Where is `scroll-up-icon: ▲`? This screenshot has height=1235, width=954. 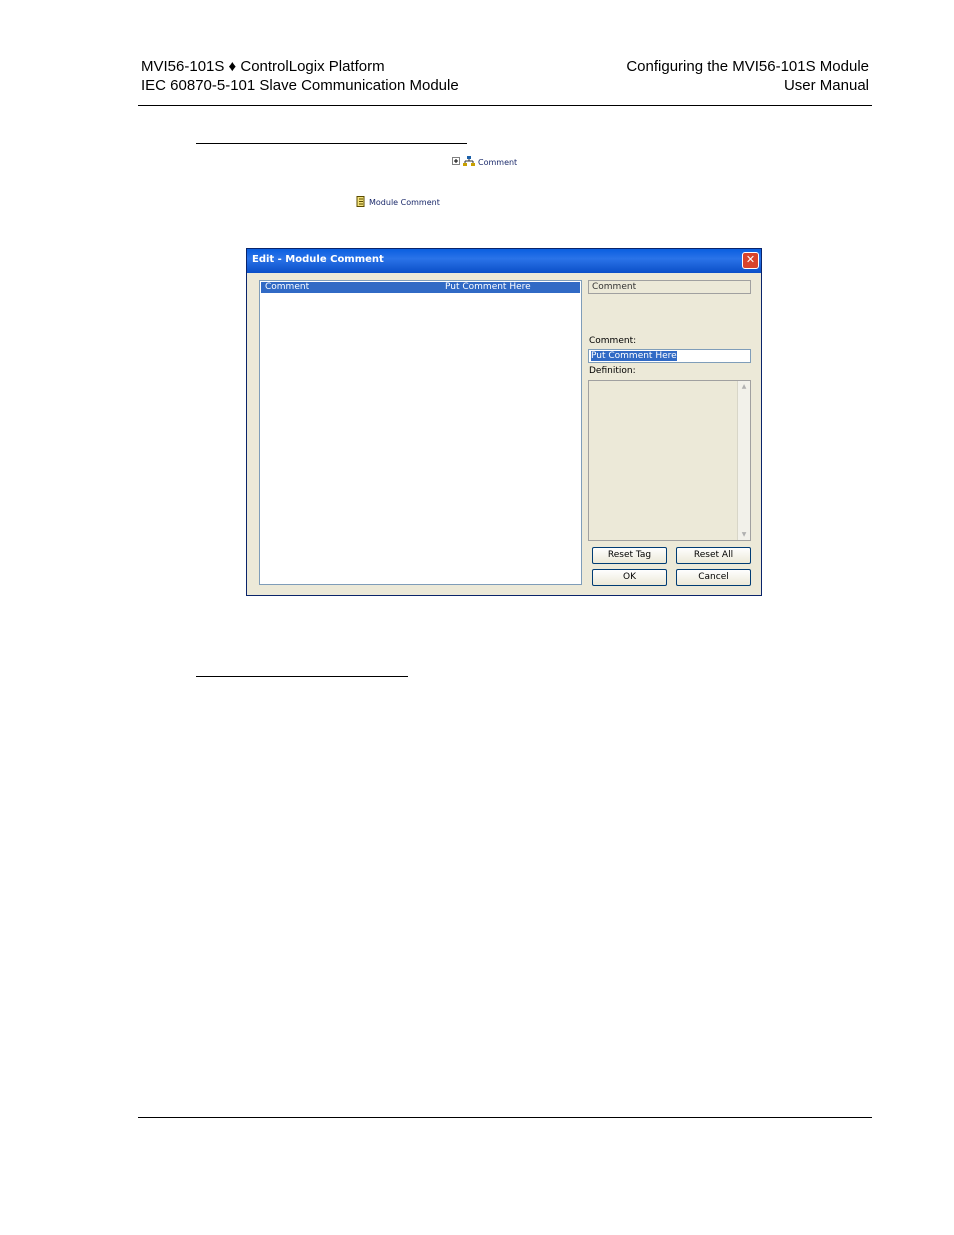 scroll-up-icon: ▲ is located at coordinates (744, 386).